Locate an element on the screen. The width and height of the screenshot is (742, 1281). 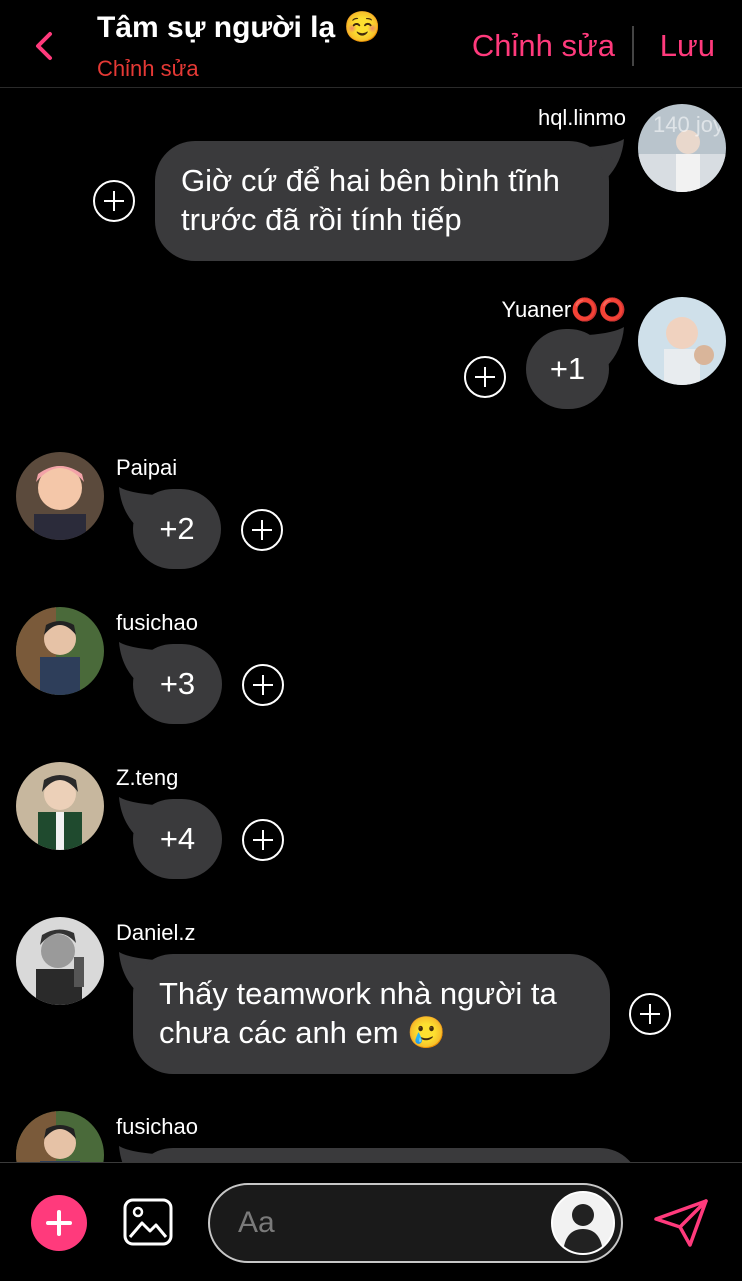
save-button: Lưu is located at coordinates (687, 46).